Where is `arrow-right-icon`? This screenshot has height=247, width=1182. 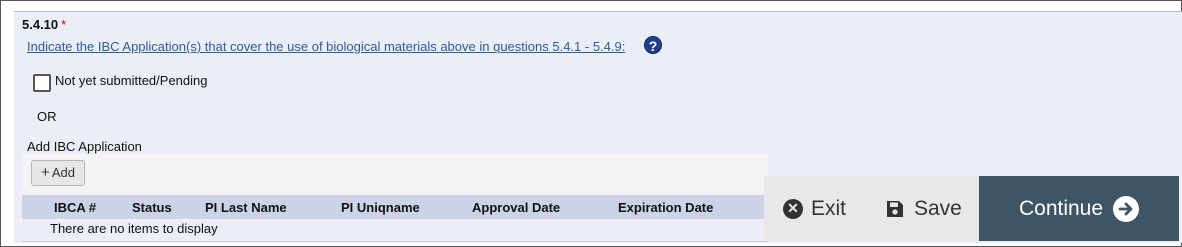
arrow-right-icon is located at coordinates (1126, 208).